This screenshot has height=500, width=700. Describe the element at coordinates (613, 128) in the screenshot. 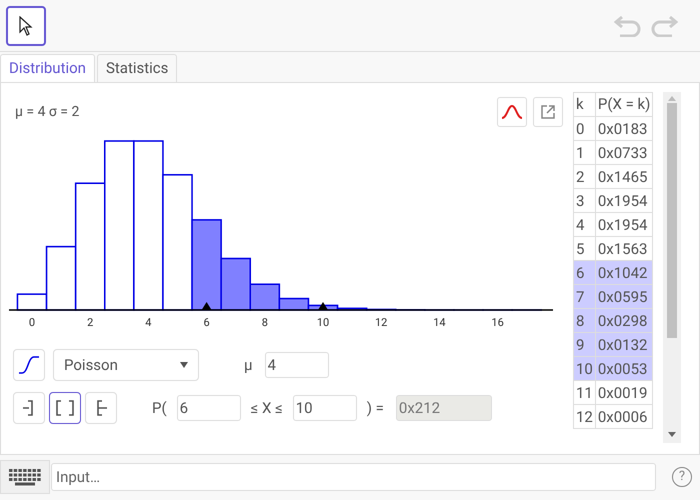

I see `table-row: 0 0x0183` at that location.